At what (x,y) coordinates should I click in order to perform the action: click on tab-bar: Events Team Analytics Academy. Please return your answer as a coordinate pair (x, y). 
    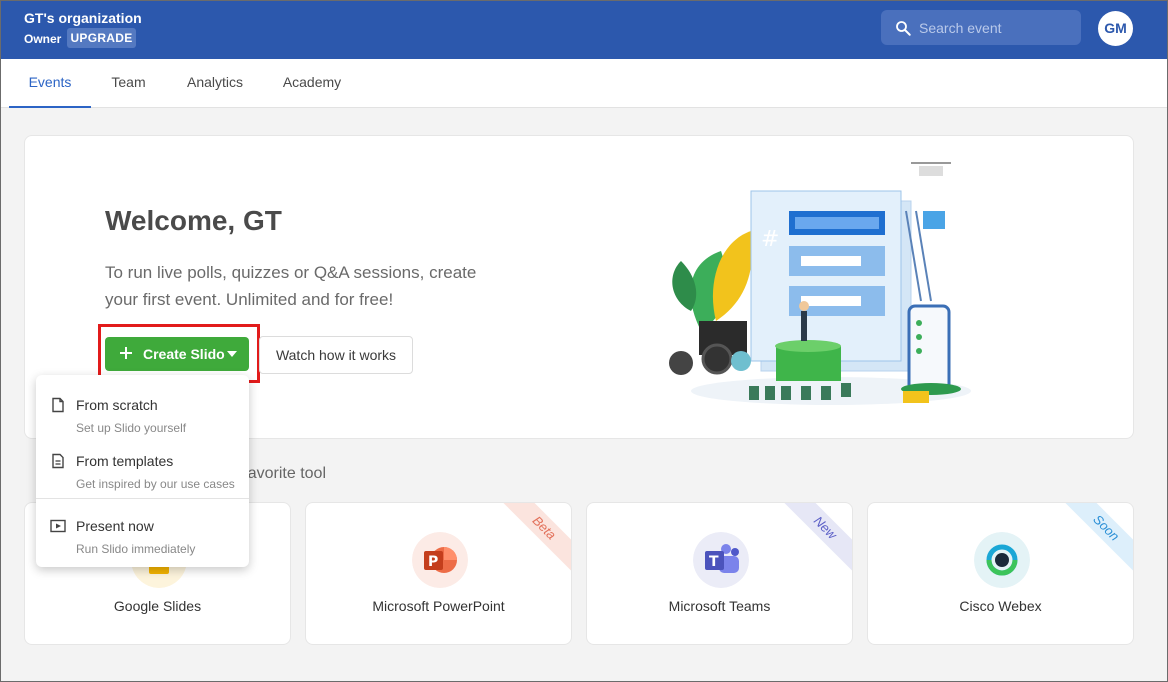
    Looking at the image, I should click on (584, 83).